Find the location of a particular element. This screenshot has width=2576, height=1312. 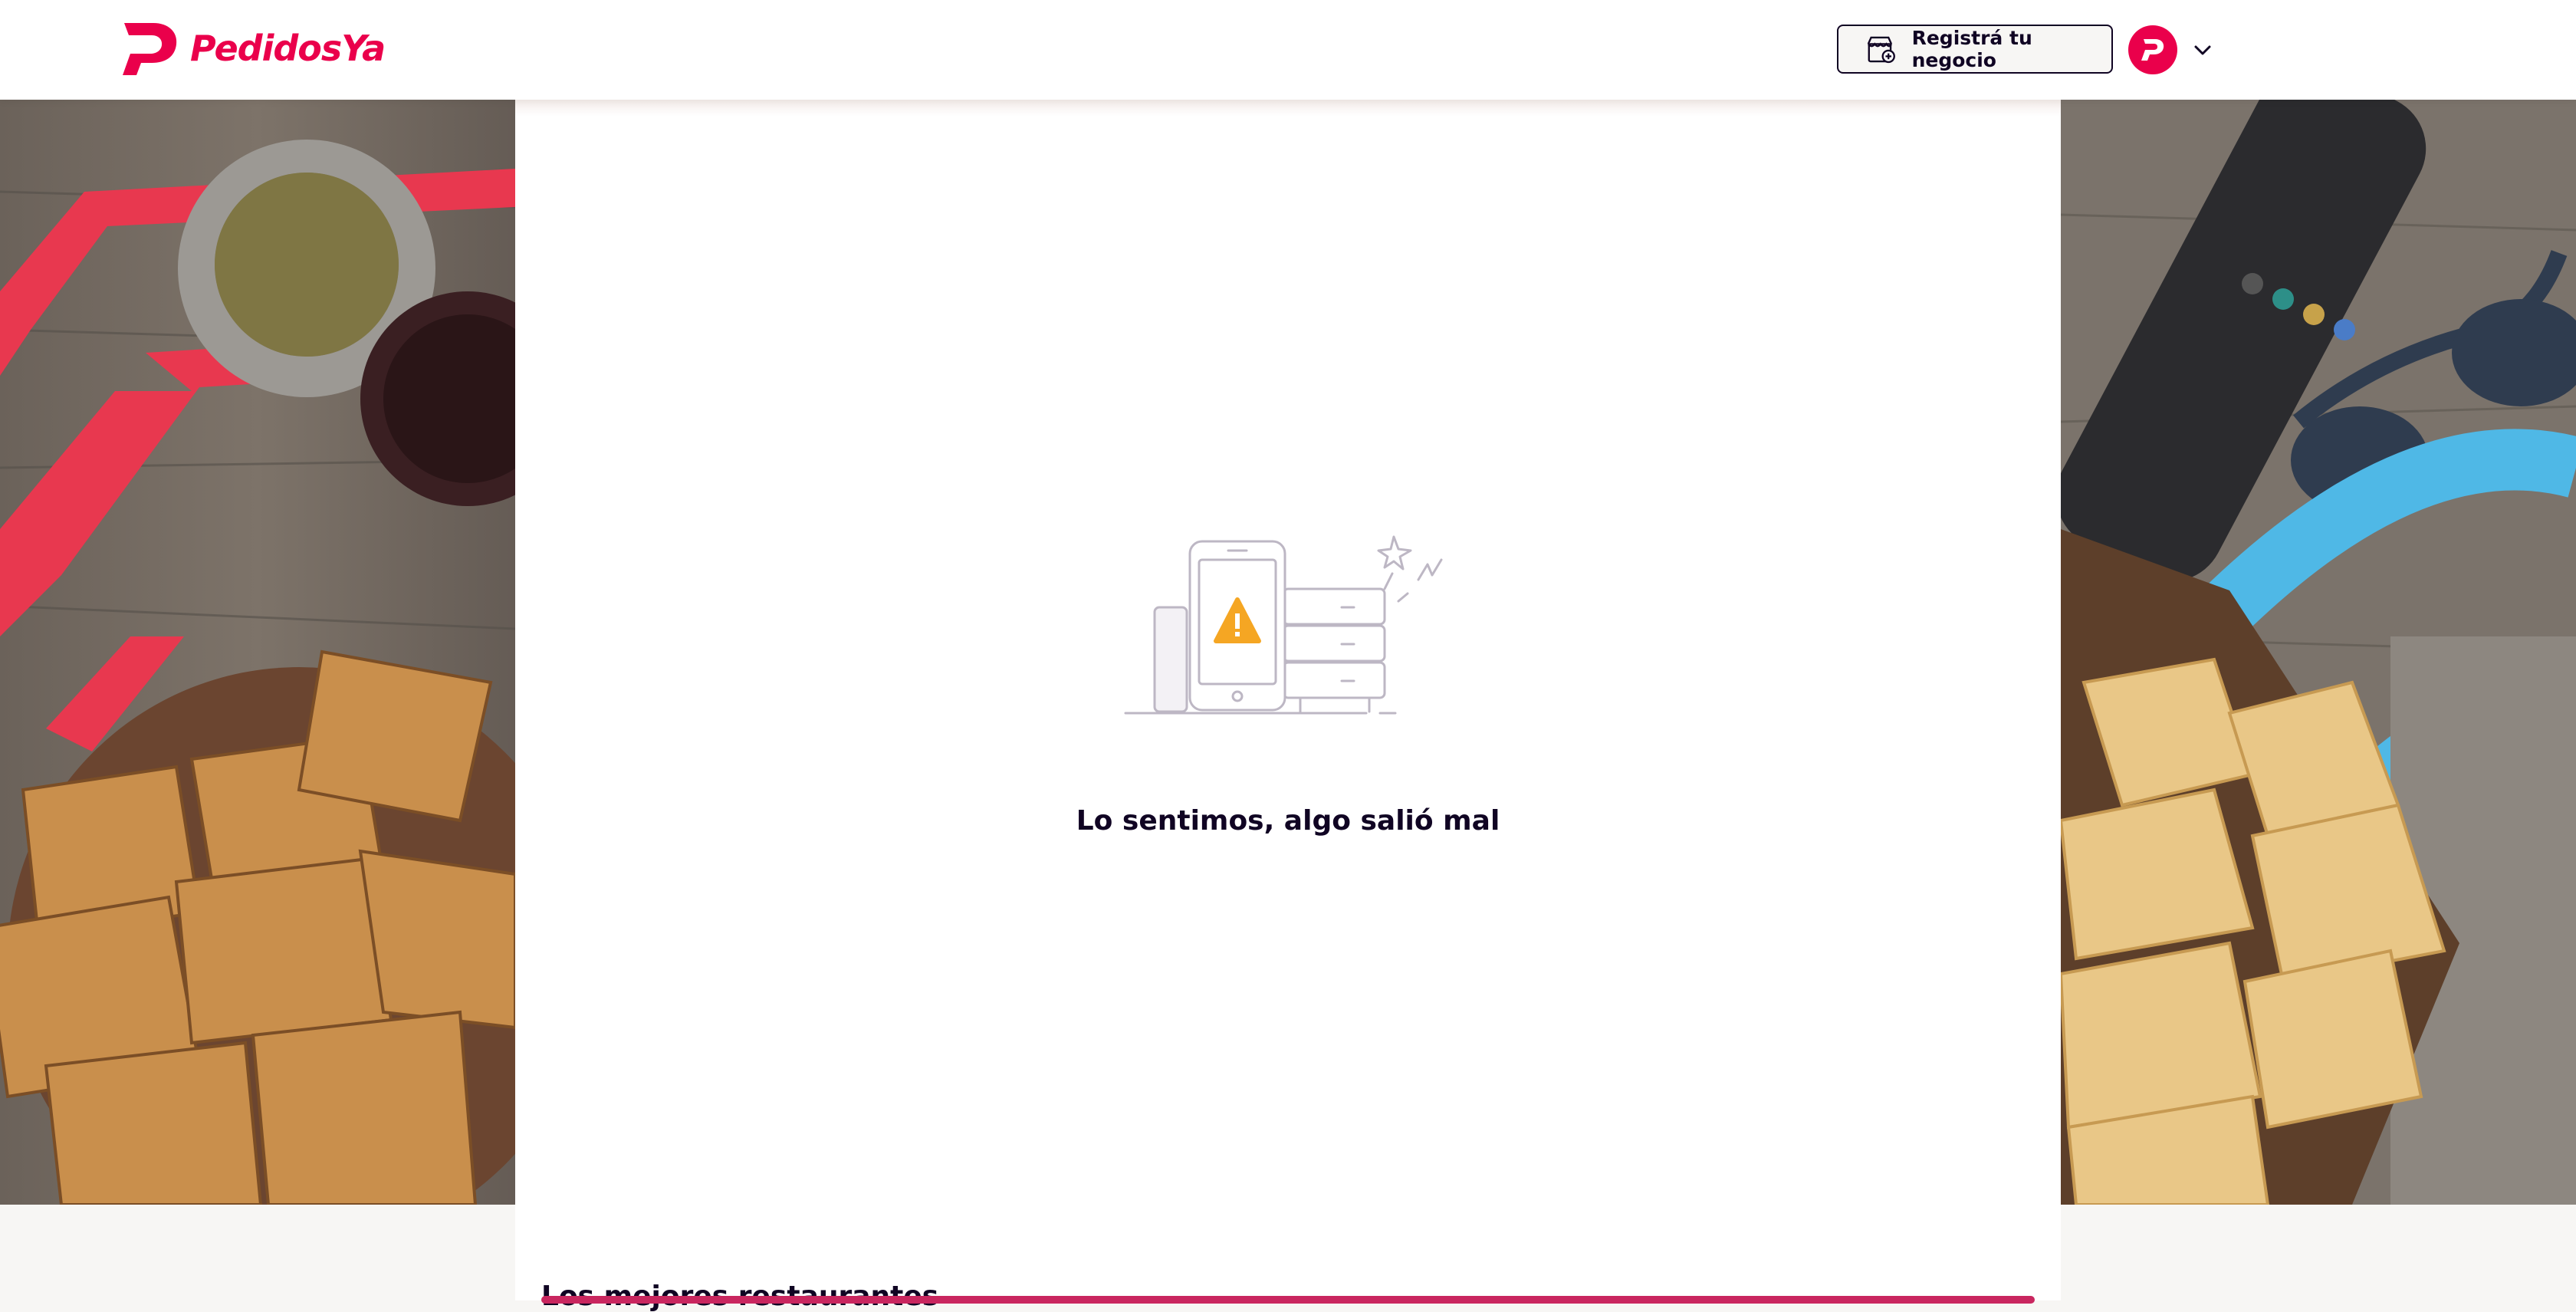

top-header: PedidosYa Registrá tu negocio is located at coordinates (1288, 50).